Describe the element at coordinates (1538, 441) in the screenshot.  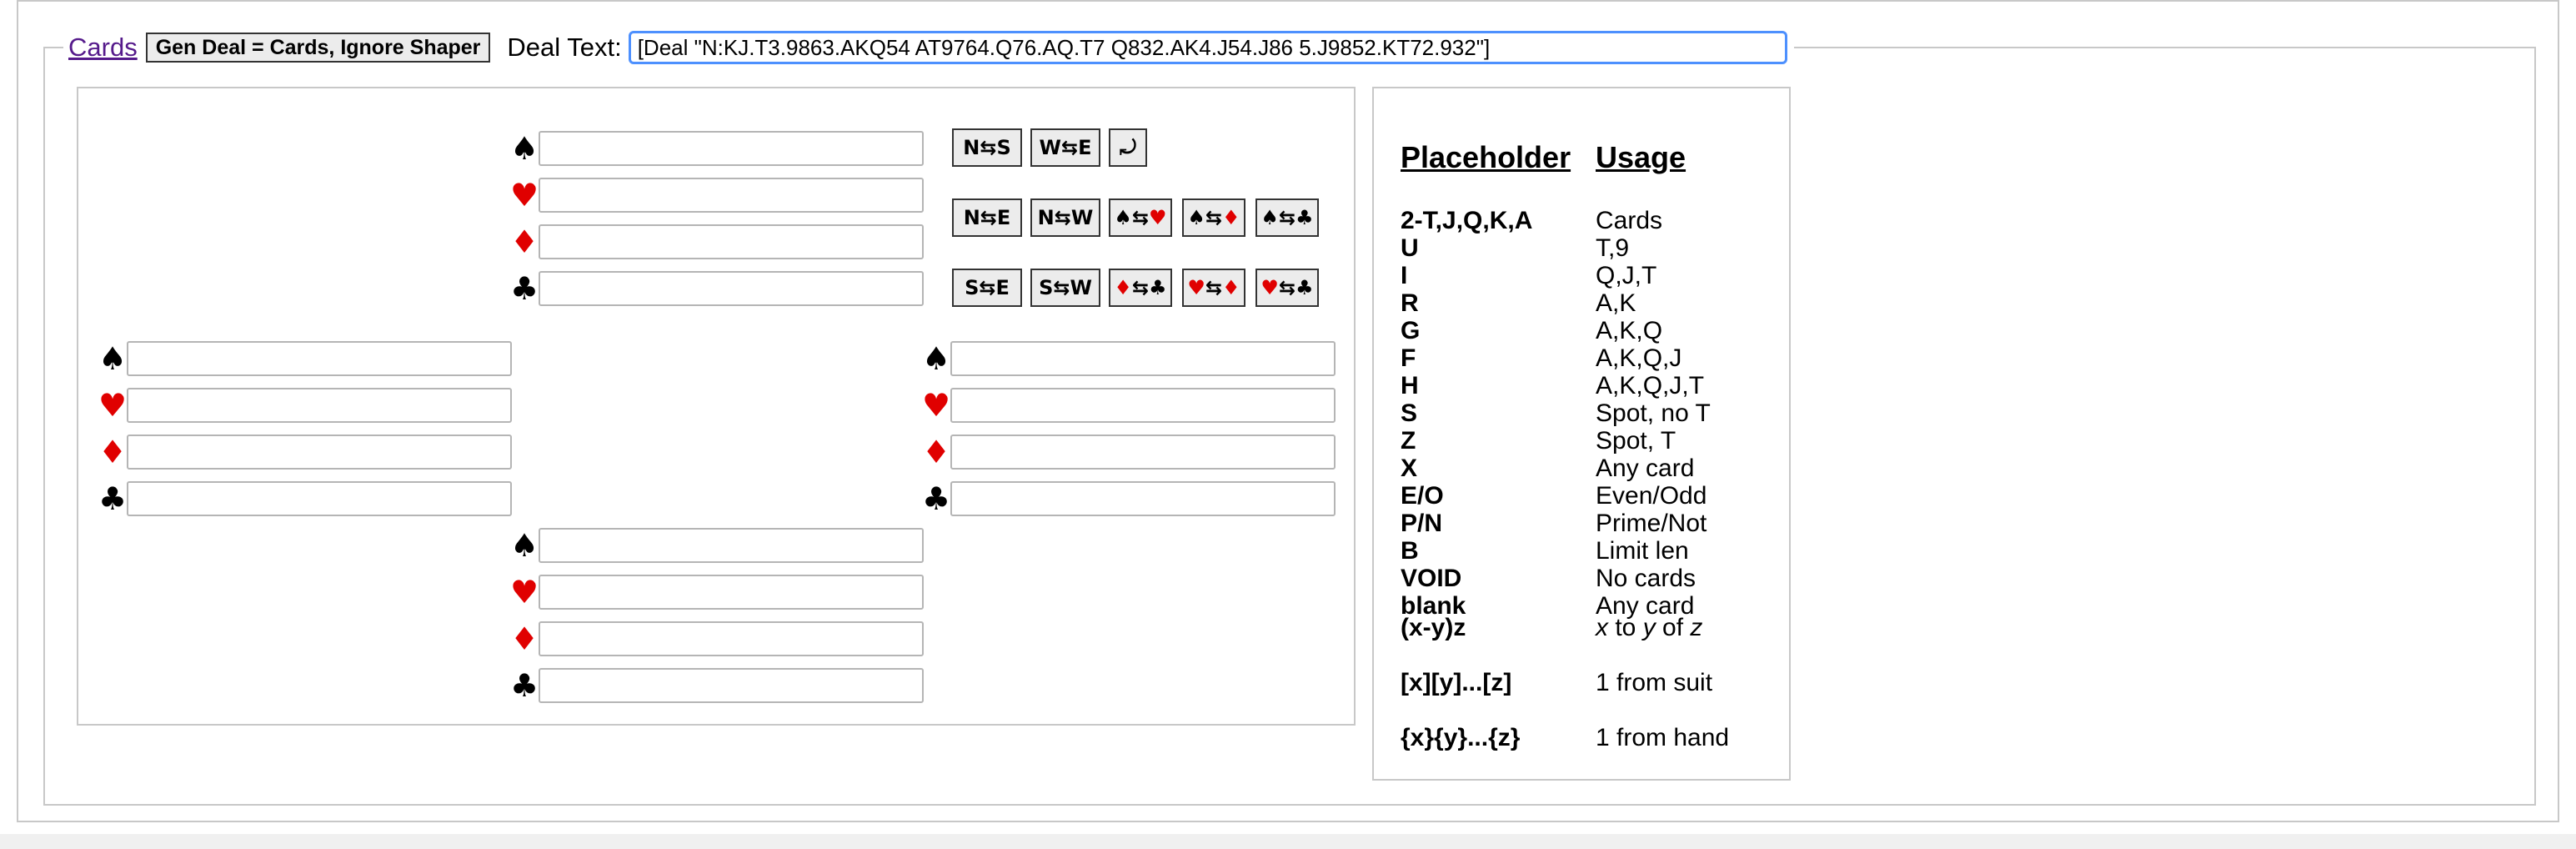
I see `placeholder-row: Z Spot, T` at that location.